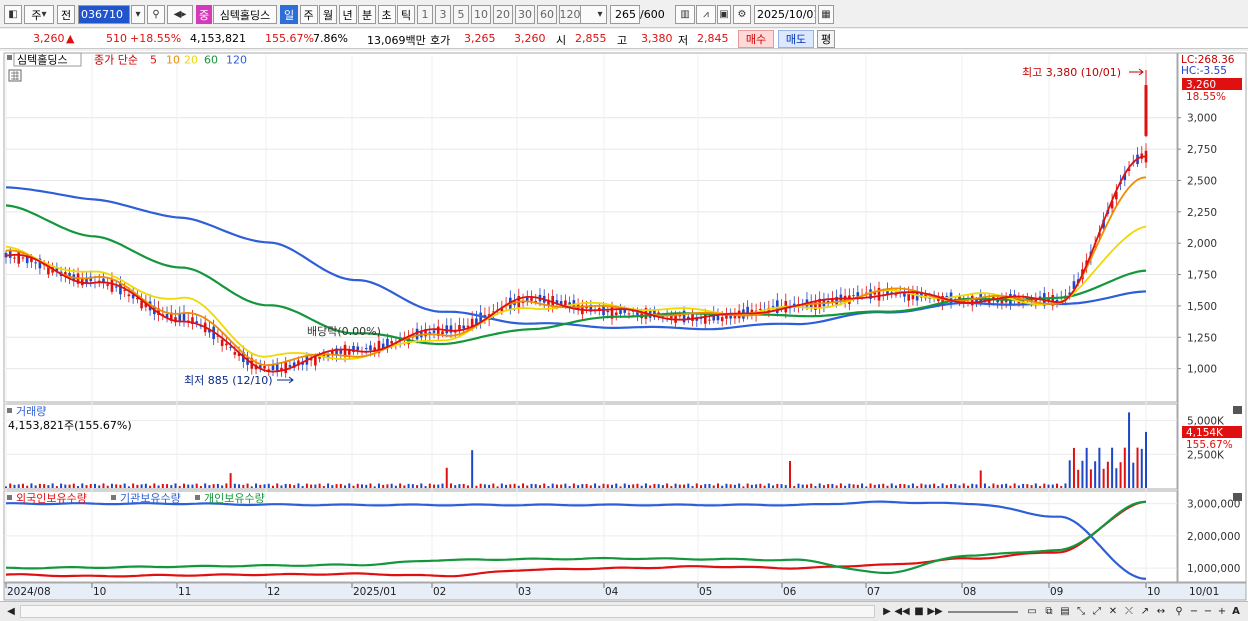 The height and width of the screenshot is (621, 1248). I want to click on auto-scale-icon: A, so click(1236, 611).